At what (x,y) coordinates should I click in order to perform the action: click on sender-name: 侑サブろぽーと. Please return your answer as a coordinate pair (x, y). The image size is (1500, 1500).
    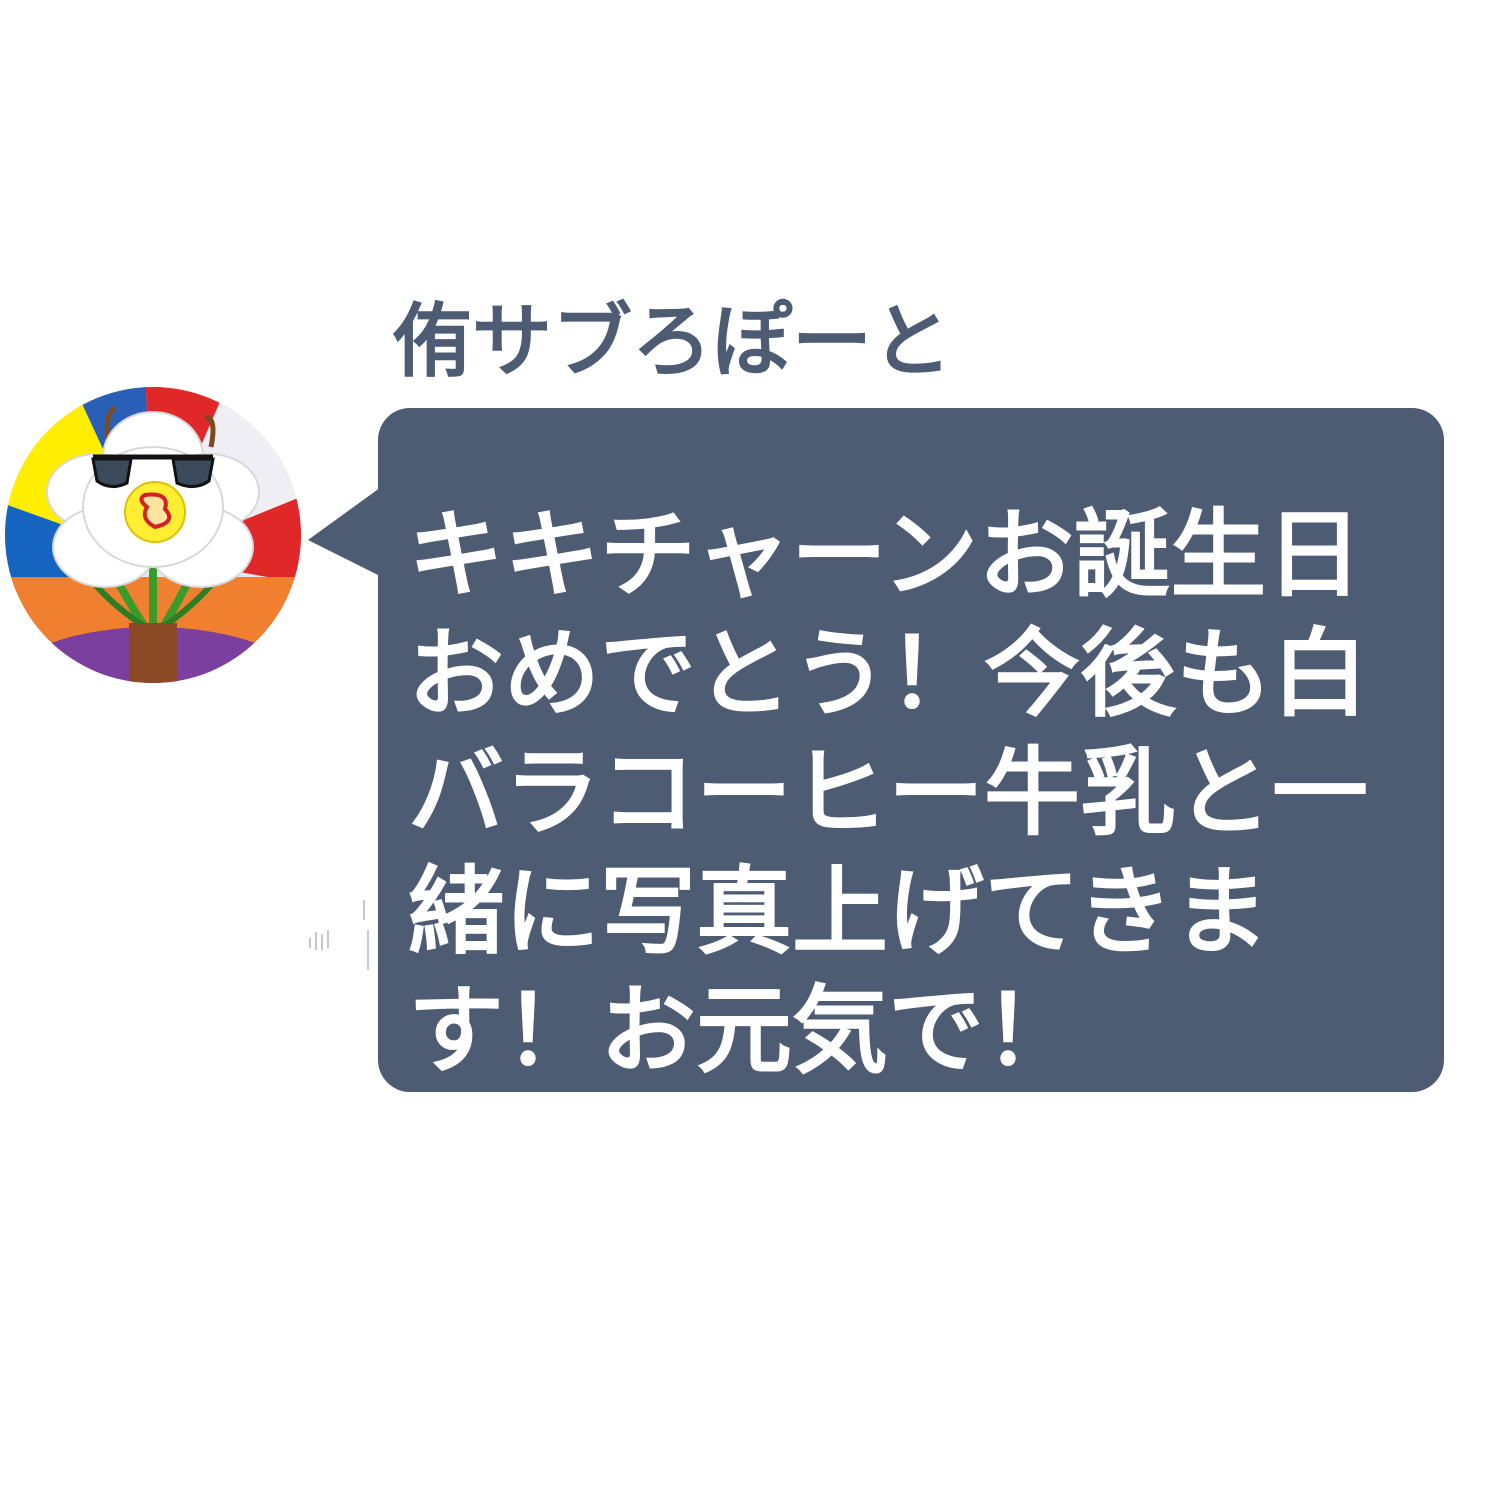
    Looking at the image, I should click on (672, 341).